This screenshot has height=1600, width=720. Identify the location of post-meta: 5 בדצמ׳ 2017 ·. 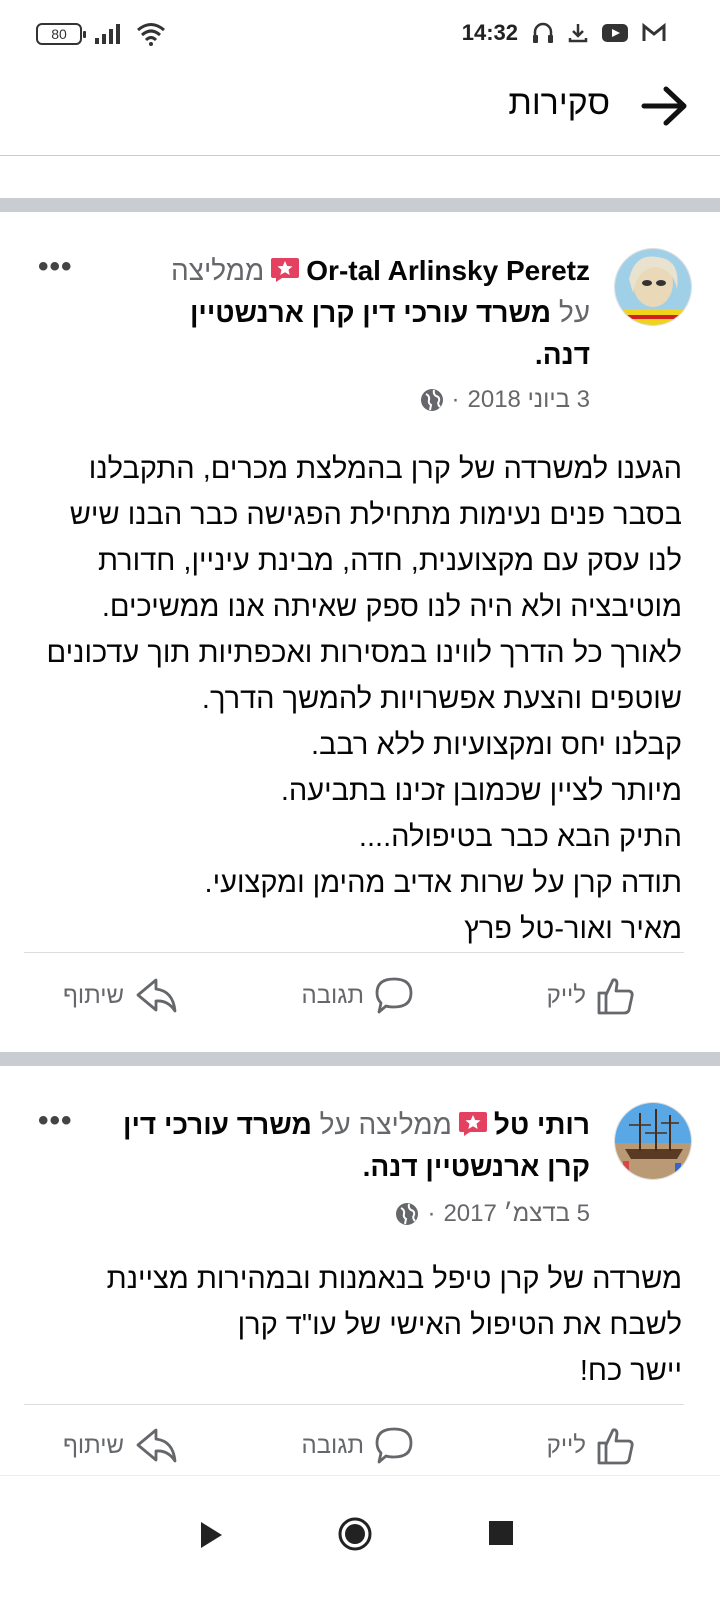
(492, 1214).